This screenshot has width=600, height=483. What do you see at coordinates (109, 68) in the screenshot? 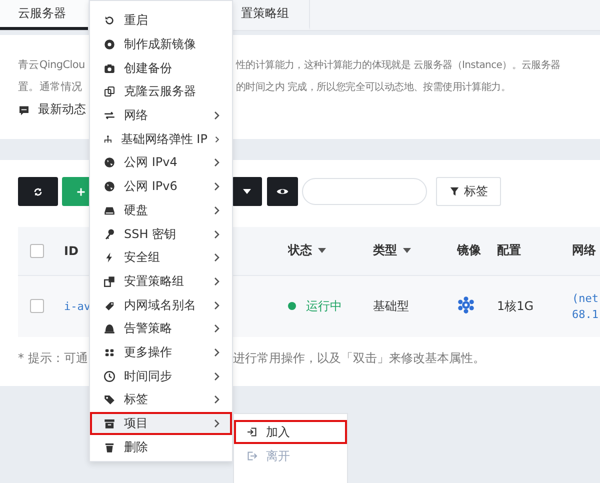
I see `camera-icon` at bounding box center [109, 68].